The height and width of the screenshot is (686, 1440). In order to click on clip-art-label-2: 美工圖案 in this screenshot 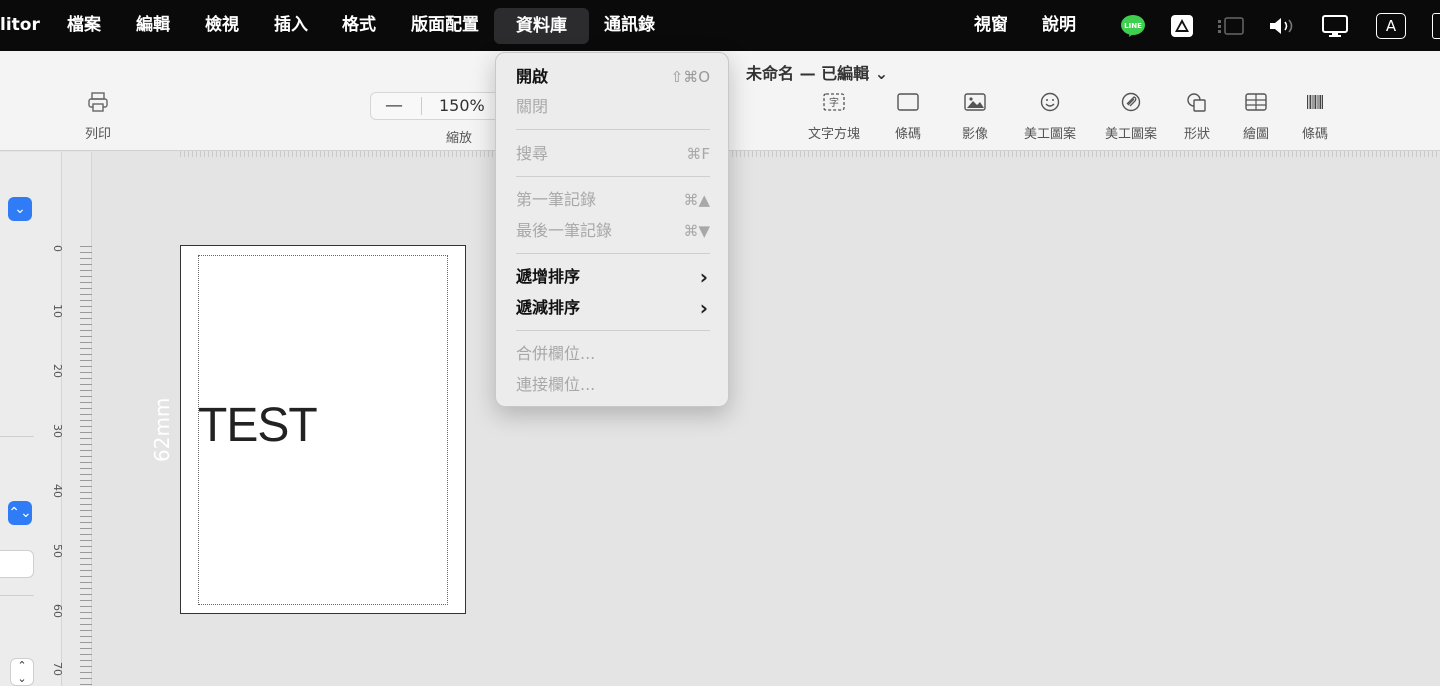, I will do `click(1130, 134)`.